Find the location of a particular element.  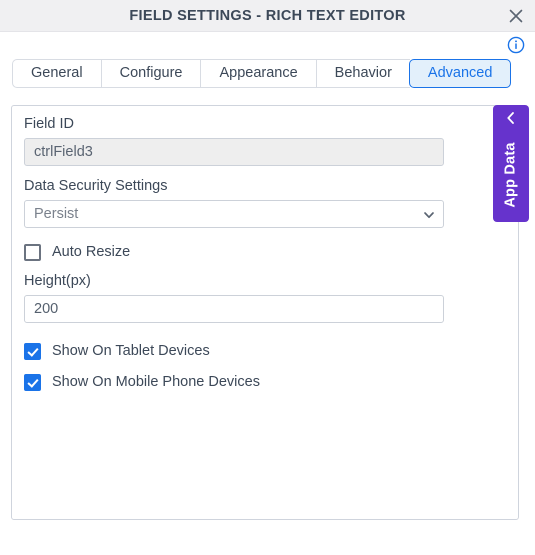

height-group: Height(px) is located at coordinates (239, 297).